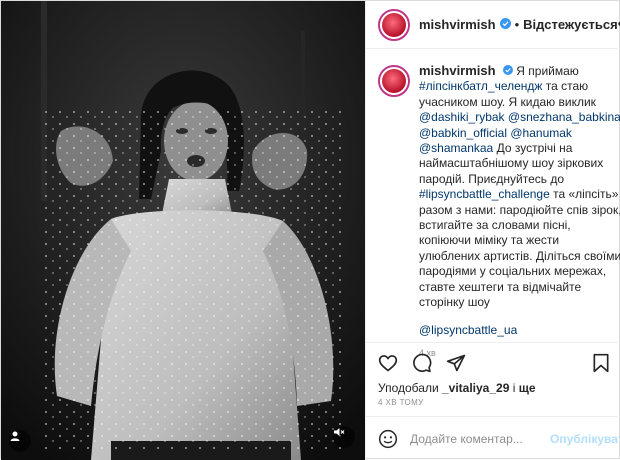 The width and height of the screenshot is (620, 460). What do you see at coordinates (511, 163) in the screenshot?
I see `caption-line-7: наймасштабнішому шоу зіркових` at bounding box center [511, 163].